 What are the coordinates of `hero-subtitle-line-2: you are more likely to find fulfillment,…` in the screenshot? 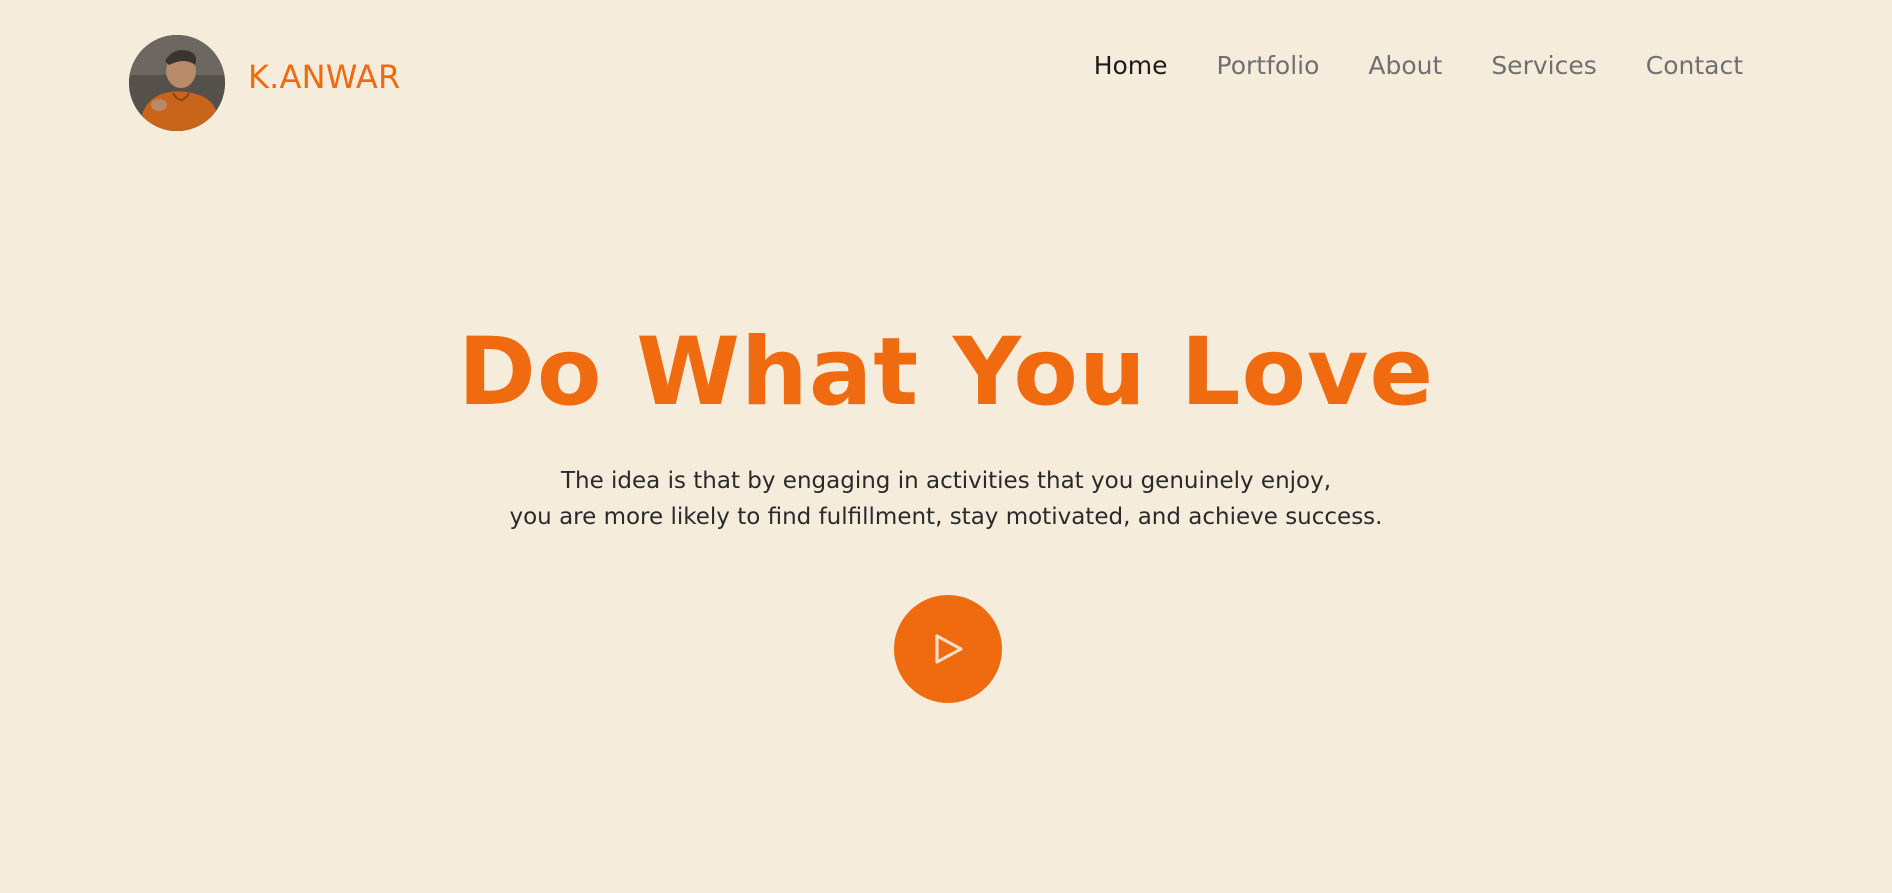 It's located at (946, 517).